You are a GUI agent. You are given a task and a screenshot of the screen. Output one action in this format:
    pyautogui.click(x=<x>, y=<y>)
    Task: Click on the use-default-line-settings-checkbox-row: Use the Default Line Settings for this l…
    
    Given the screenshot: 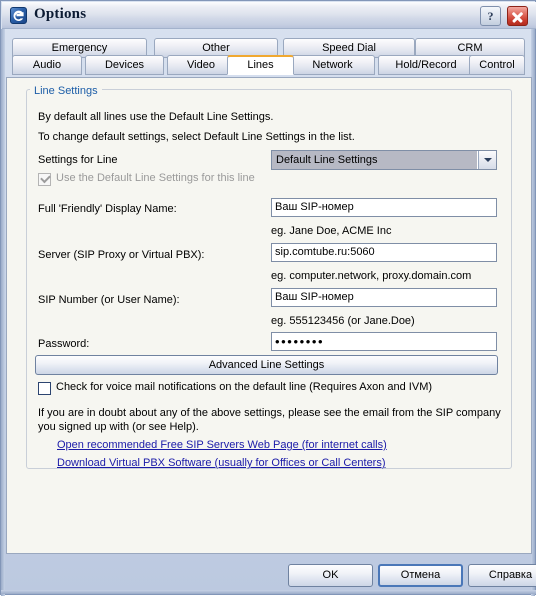 What is the action you would take?
    pyautogui.click(x=146, y=179)
    